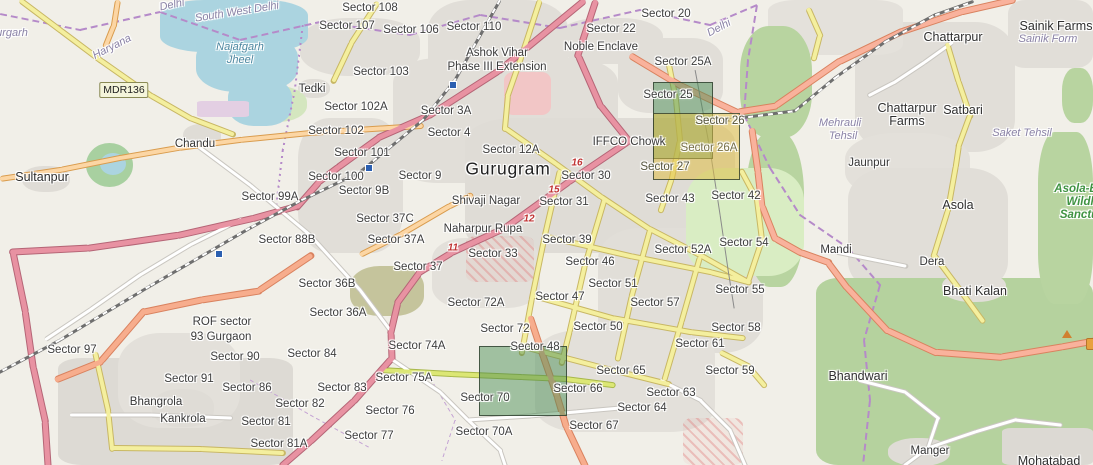  I want to click on label-sector-63: Sector 63, so click(671, 393).